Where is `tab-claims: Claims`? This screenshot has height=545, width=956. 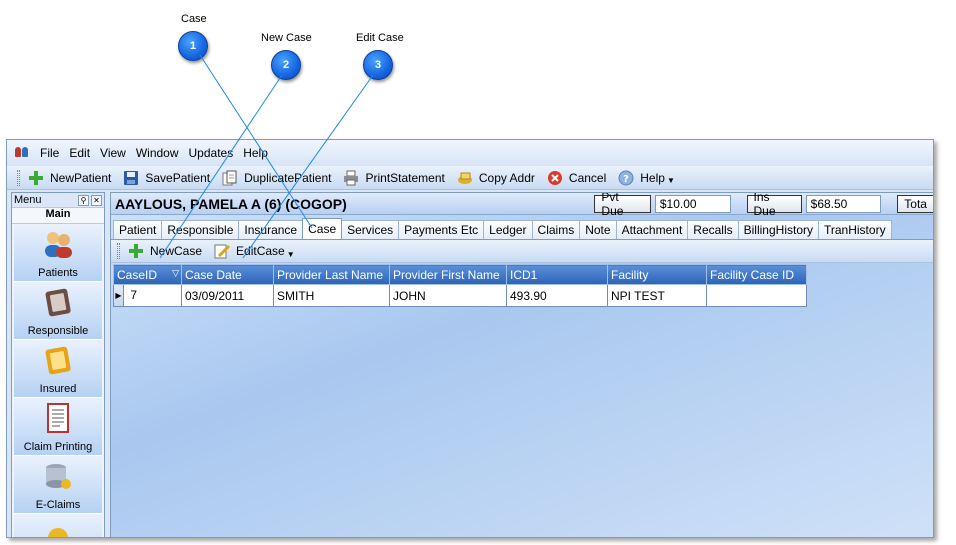 tab-claims: Claims is located at coordinates (556, 229).